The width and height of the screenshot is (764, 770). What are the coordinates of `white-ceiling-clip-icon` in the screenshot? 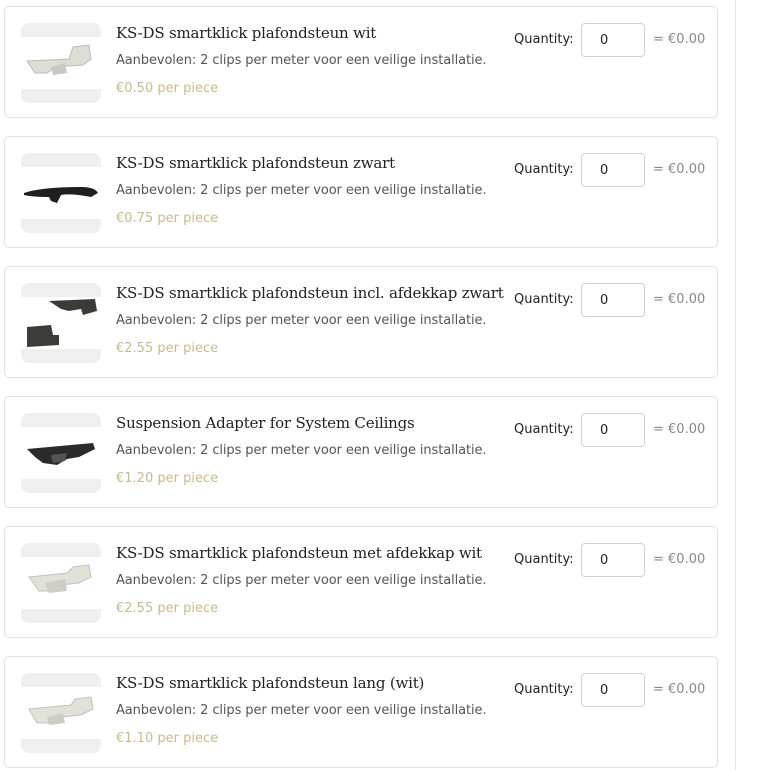 It's located at (59, 59).